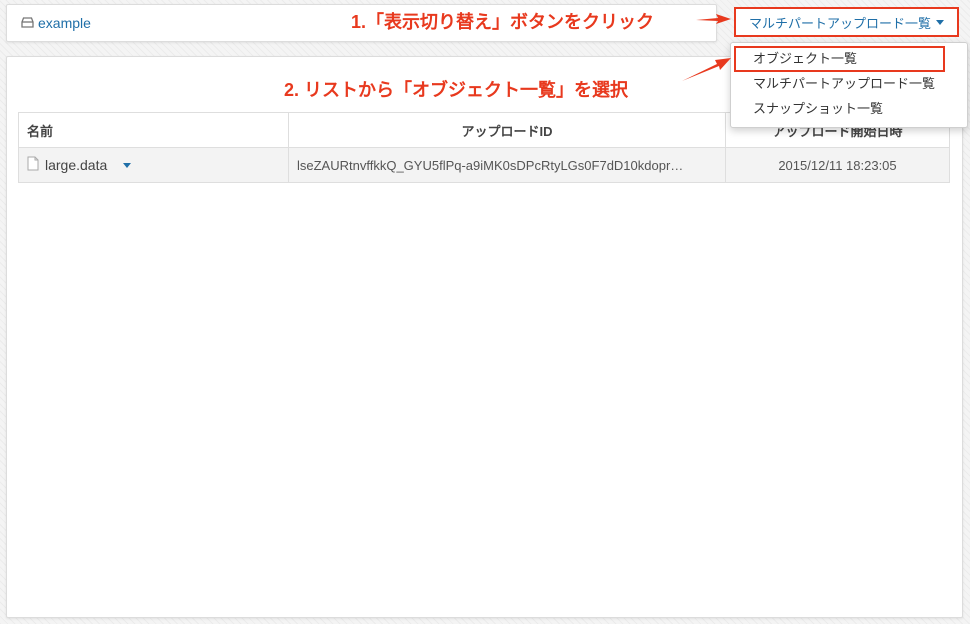 The width and height of the screenshot is (970, 624). What do you see at coordinates (127, 165) in the screenshot?
I see `file-menu-caret-icon` at bounding box center [127, 165].